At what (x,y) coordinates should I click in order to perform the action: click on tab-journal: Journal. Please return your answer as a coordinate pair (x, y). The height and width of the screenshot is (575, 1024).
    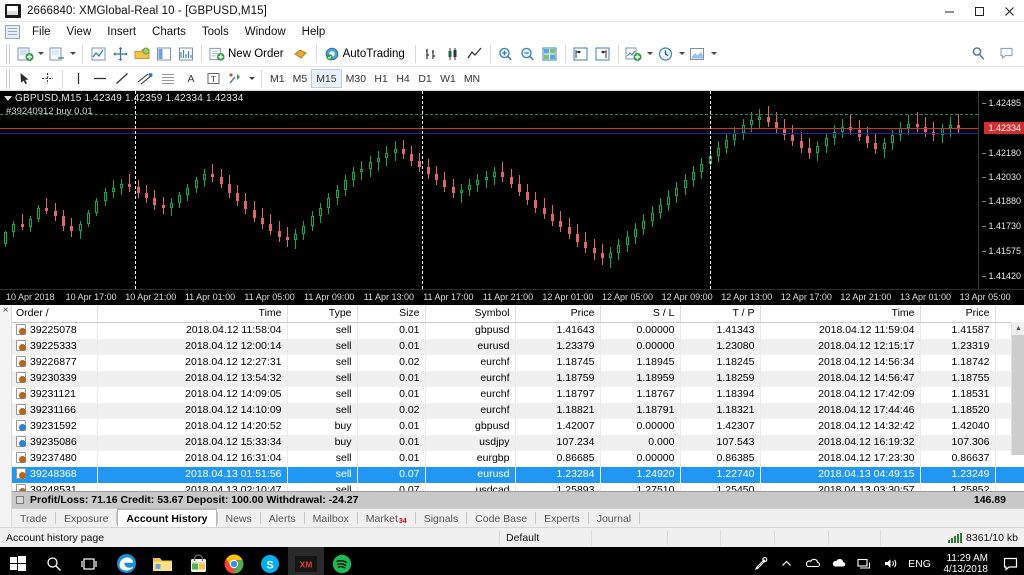
    Looking at the image, I should click on (614, 518).